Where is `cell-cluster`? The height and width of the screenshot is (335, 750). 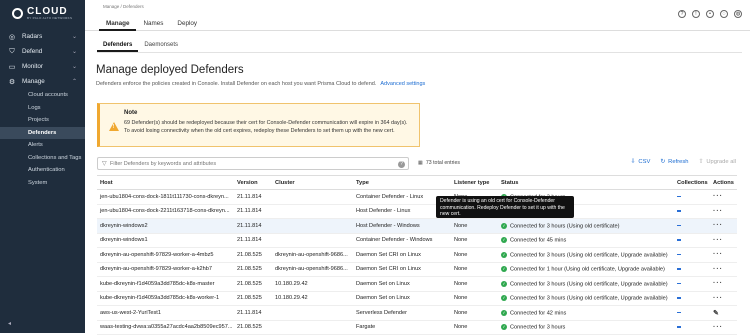 cell-cluster is located at coordinates (312, 327).